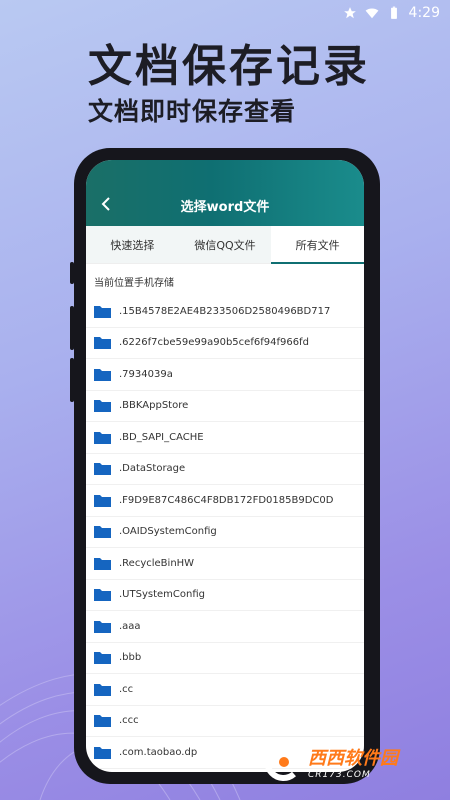  Describe the element at coordinates (154, 406) in the screenshot. I see `file-name: .BBKAppStore` at that location.